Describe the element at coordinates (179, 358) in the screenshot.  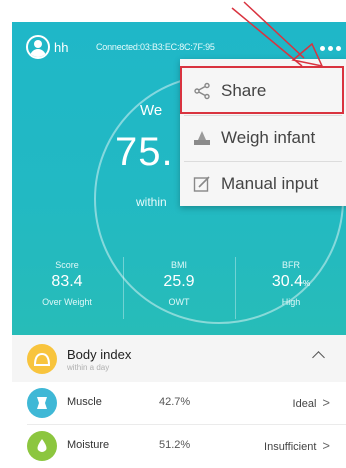
I see `body-index-header: Body index within a day` at that location.